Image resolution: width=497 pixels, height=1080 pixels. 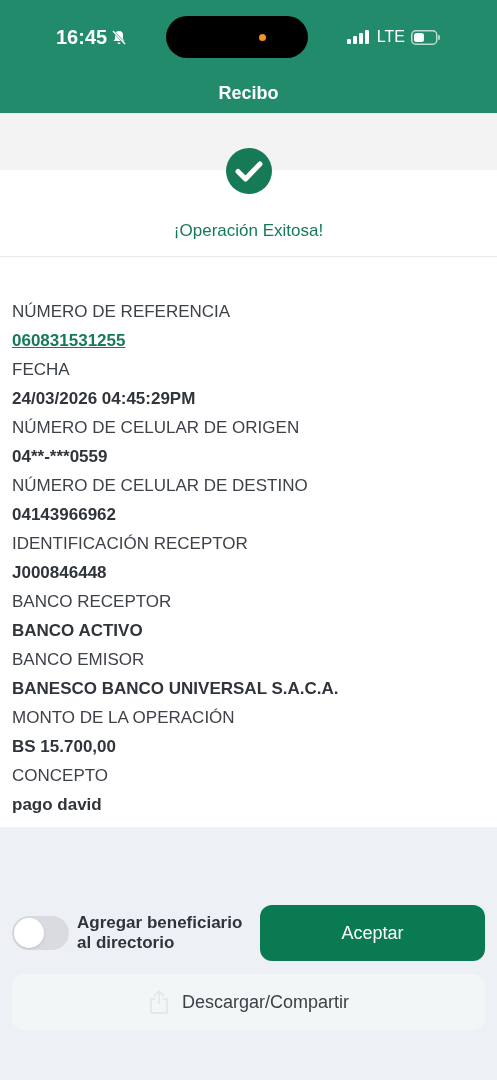 What do you see at coordinates (248, 93) in the screenshot?
I see `screen-title: Recibo` at bounding box center [248, 93].